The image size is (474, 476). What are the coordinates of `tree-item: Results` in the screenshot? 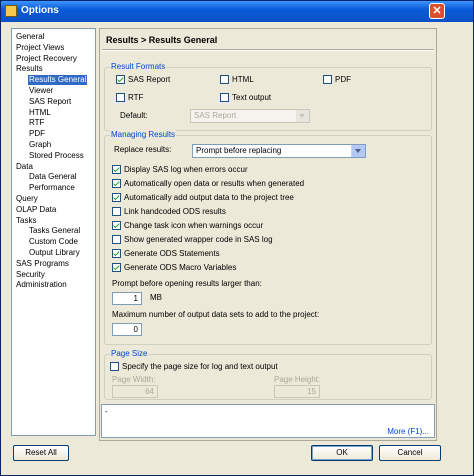 It's located at (29, 69).